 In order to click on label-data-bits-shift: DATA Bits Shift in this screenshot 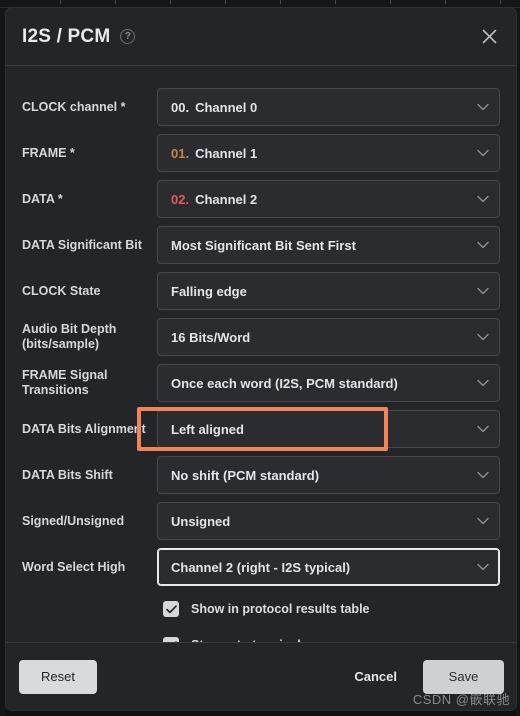, I will do `click(67, 474)`.